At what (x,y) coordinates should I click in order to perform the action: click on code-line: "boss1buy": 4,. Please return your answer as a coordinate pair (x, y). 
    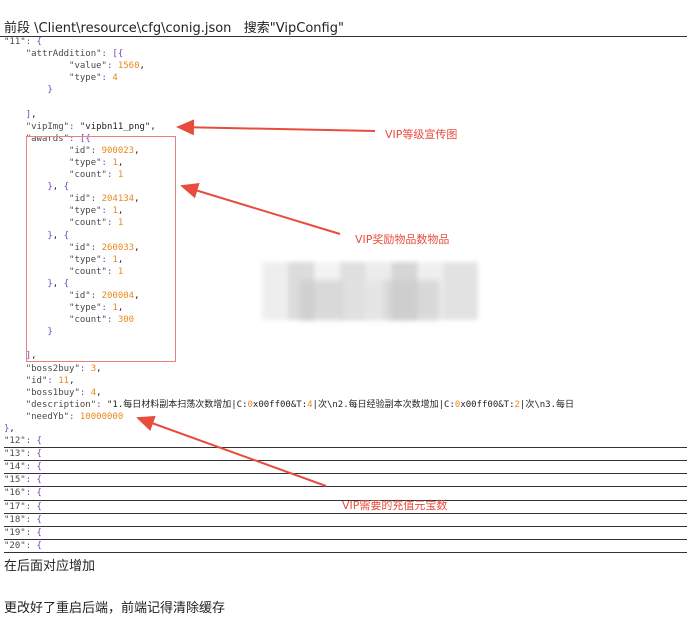
    Looking at the image, I should click on (63, 392).